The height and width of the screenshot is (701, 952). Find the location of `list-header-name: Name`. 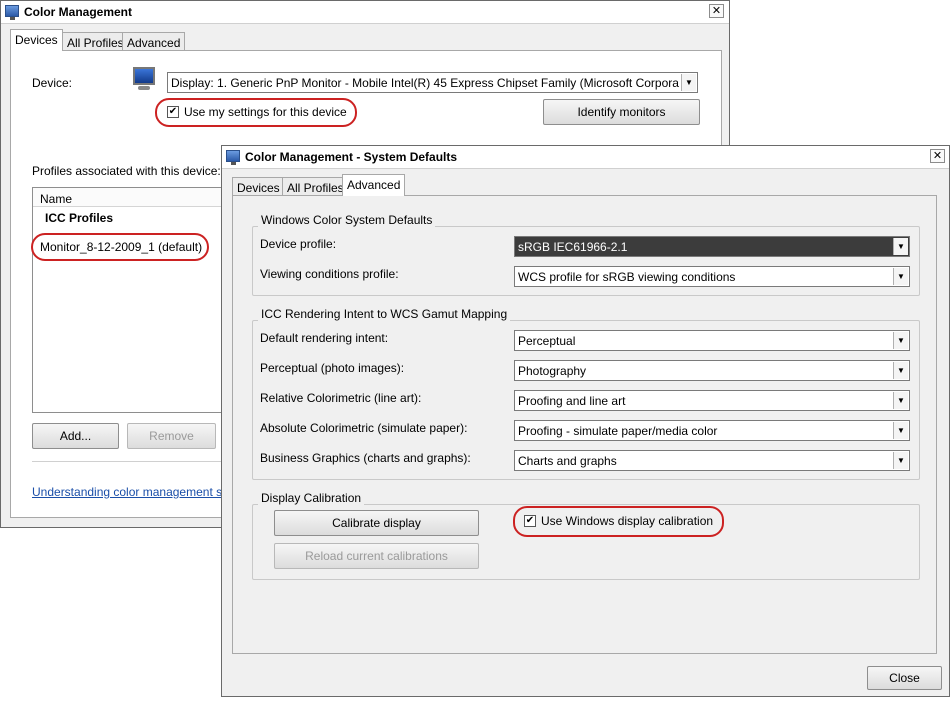

list-header-name: Name is located at coordinates (56, 199).